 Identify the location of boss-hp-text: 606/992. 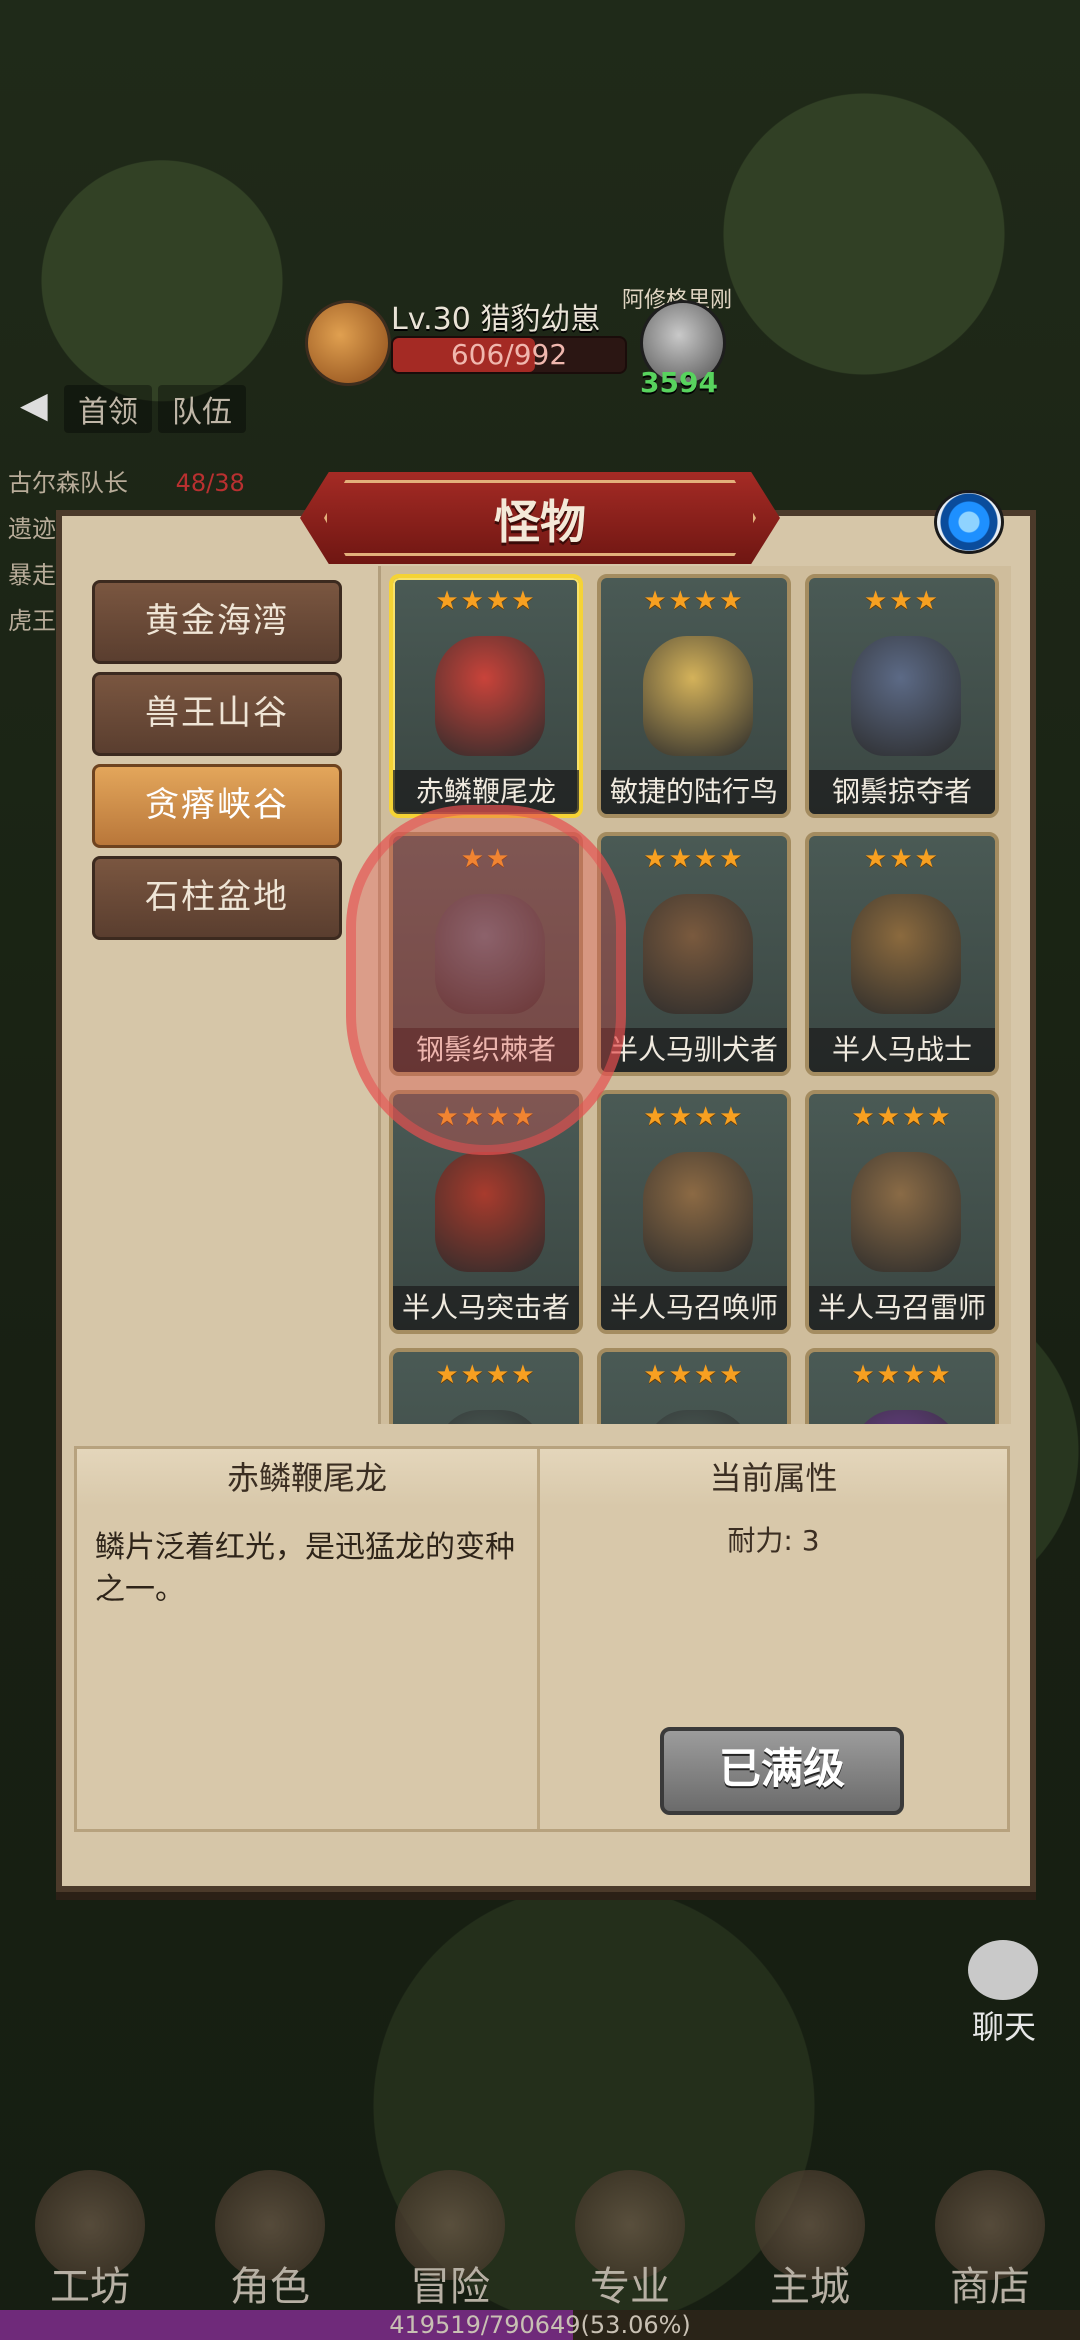
(509, 354).